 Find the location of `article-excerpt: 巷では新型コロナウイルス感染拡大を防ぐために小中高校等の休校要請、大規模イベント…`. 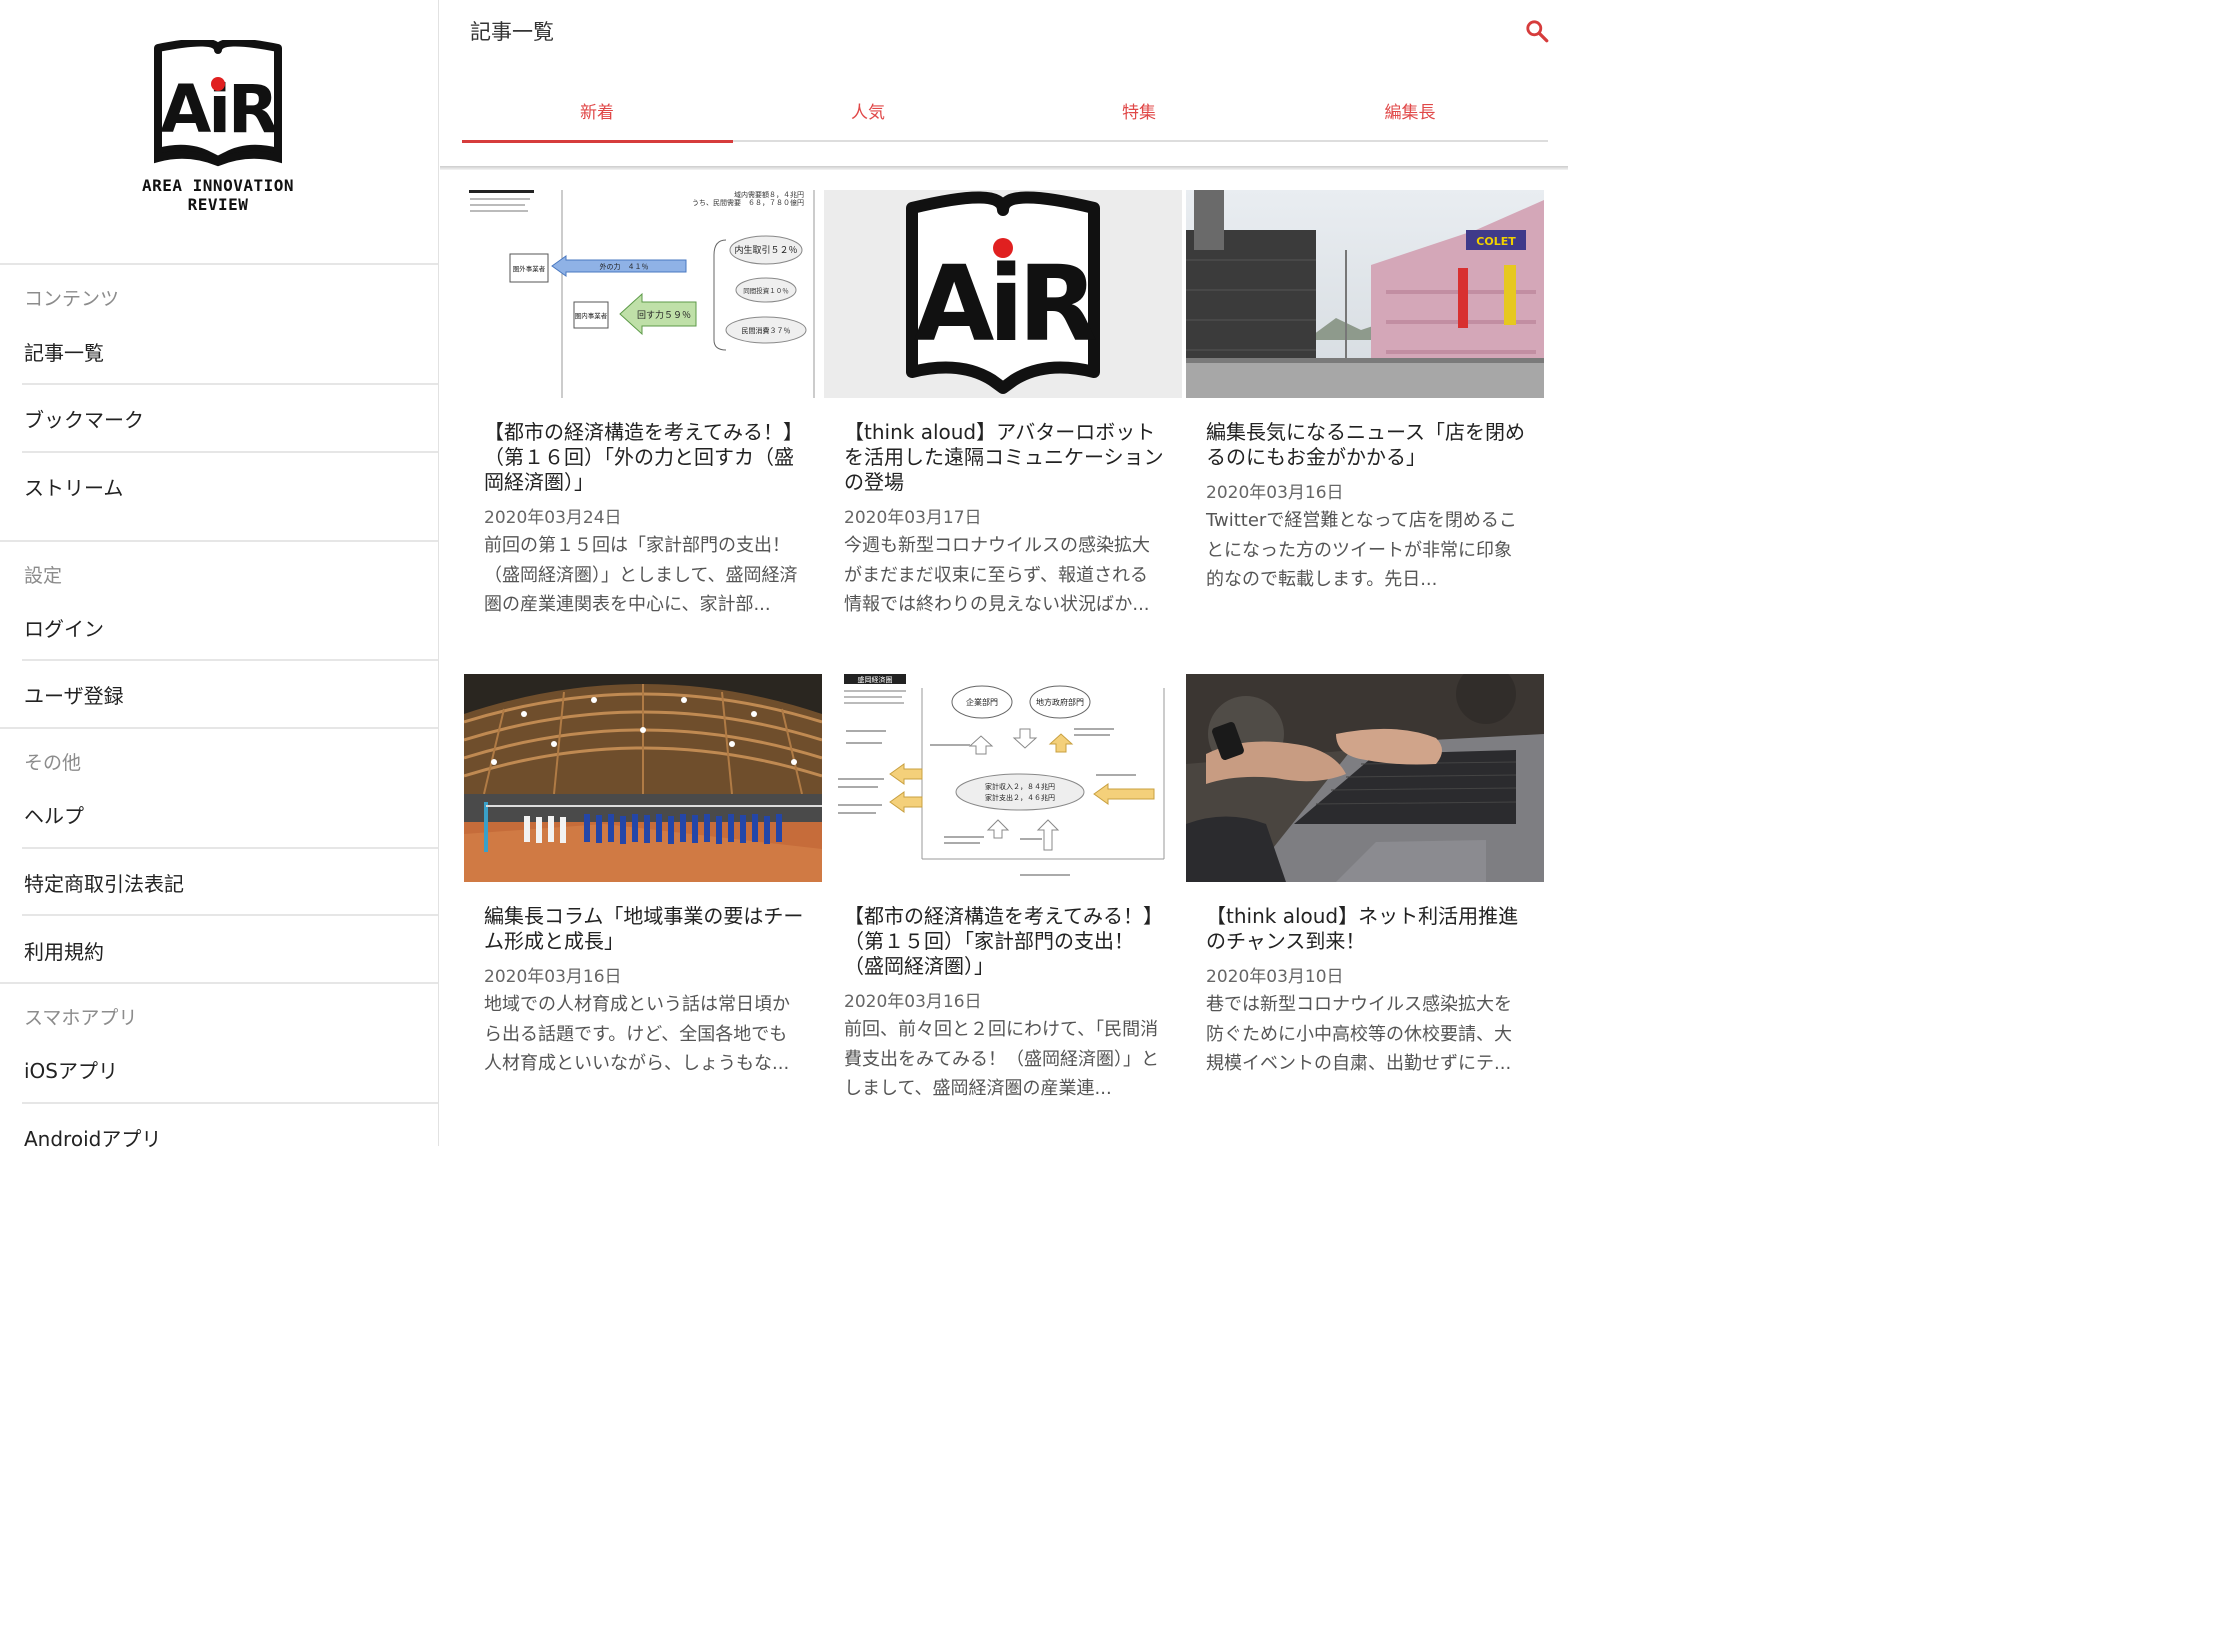

article-excerpt: 巷では新型コロナウイルス感染拡大を防ぐために小中高校等の休校要請、大規模イベント… is located at coordinates (1359, 1034).